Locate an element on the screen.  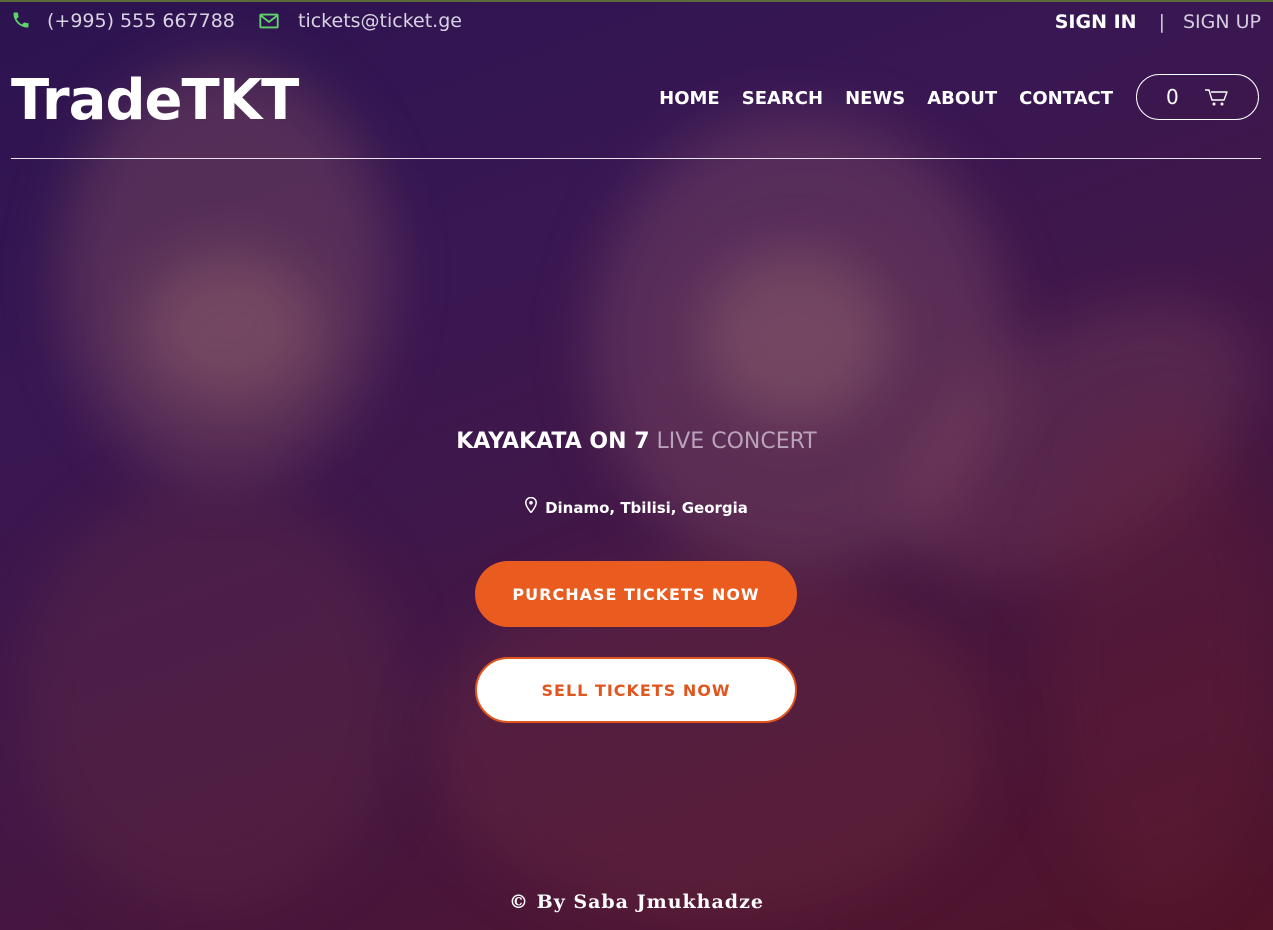
header-divider is located at coordinates (636, 158).